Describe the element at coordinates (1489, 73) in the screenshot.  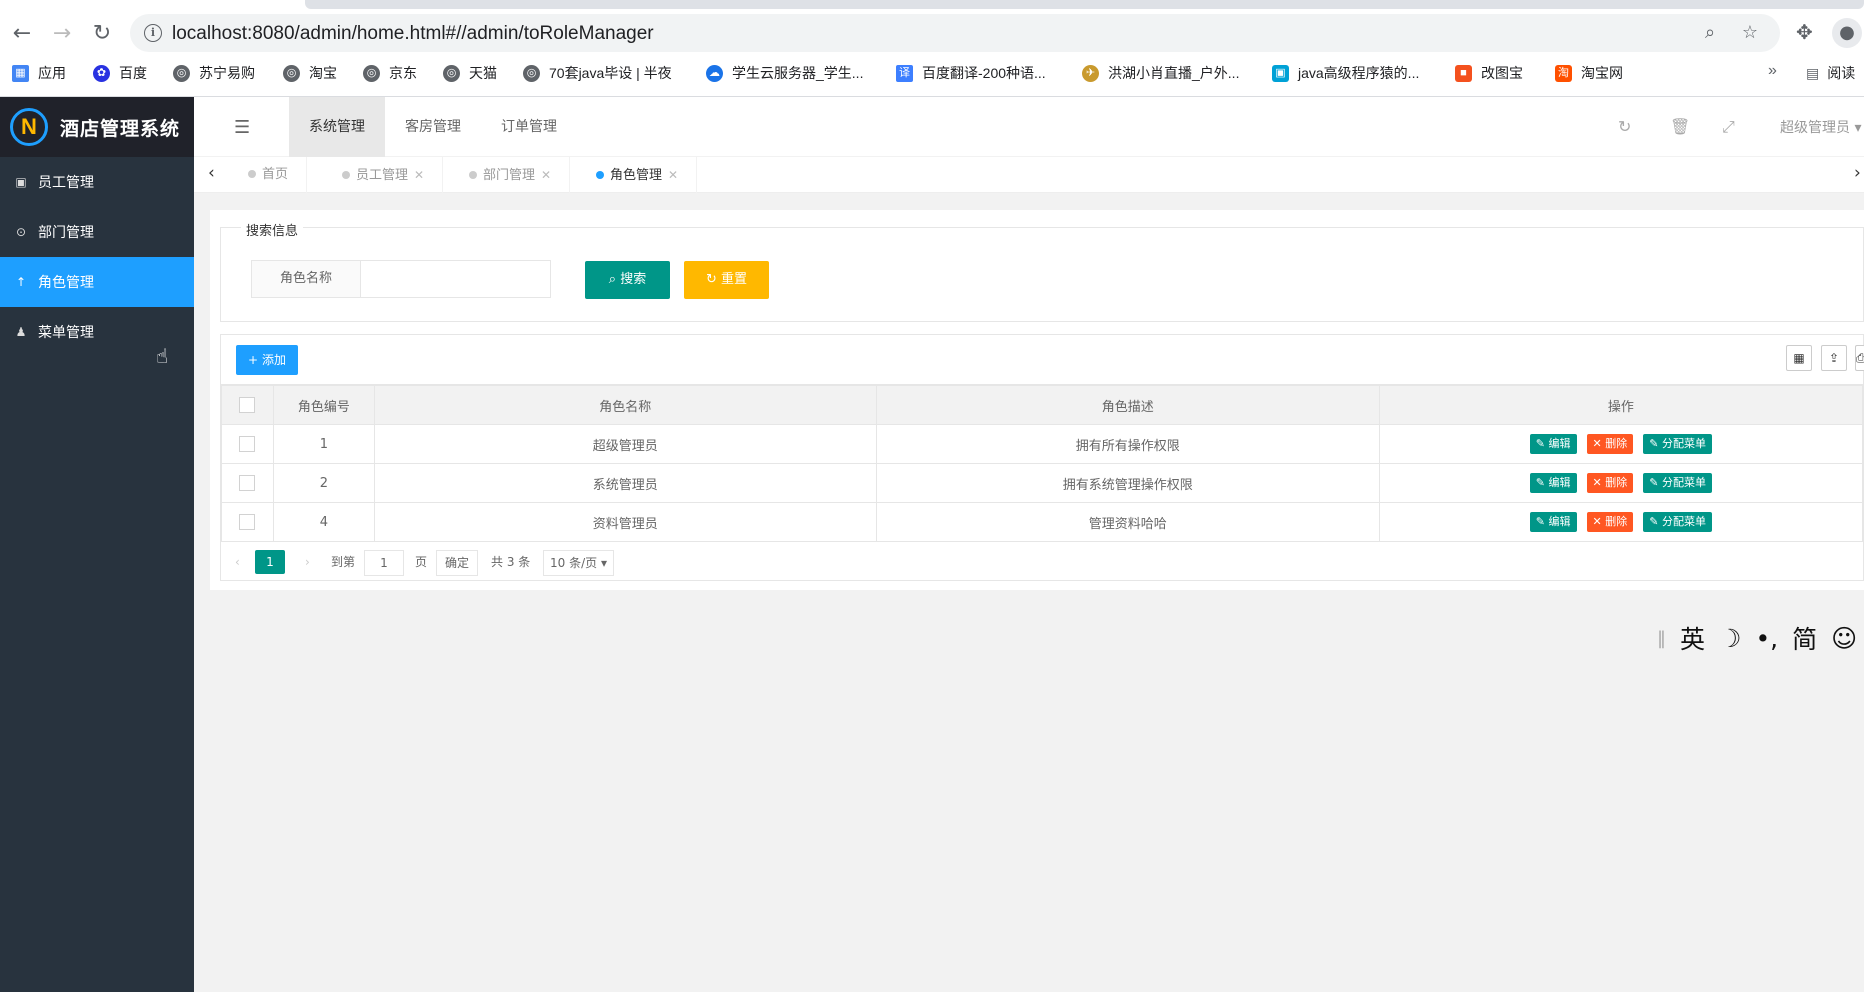
I see `bookmark-gaitubao: ■ 改图宝` at that location.